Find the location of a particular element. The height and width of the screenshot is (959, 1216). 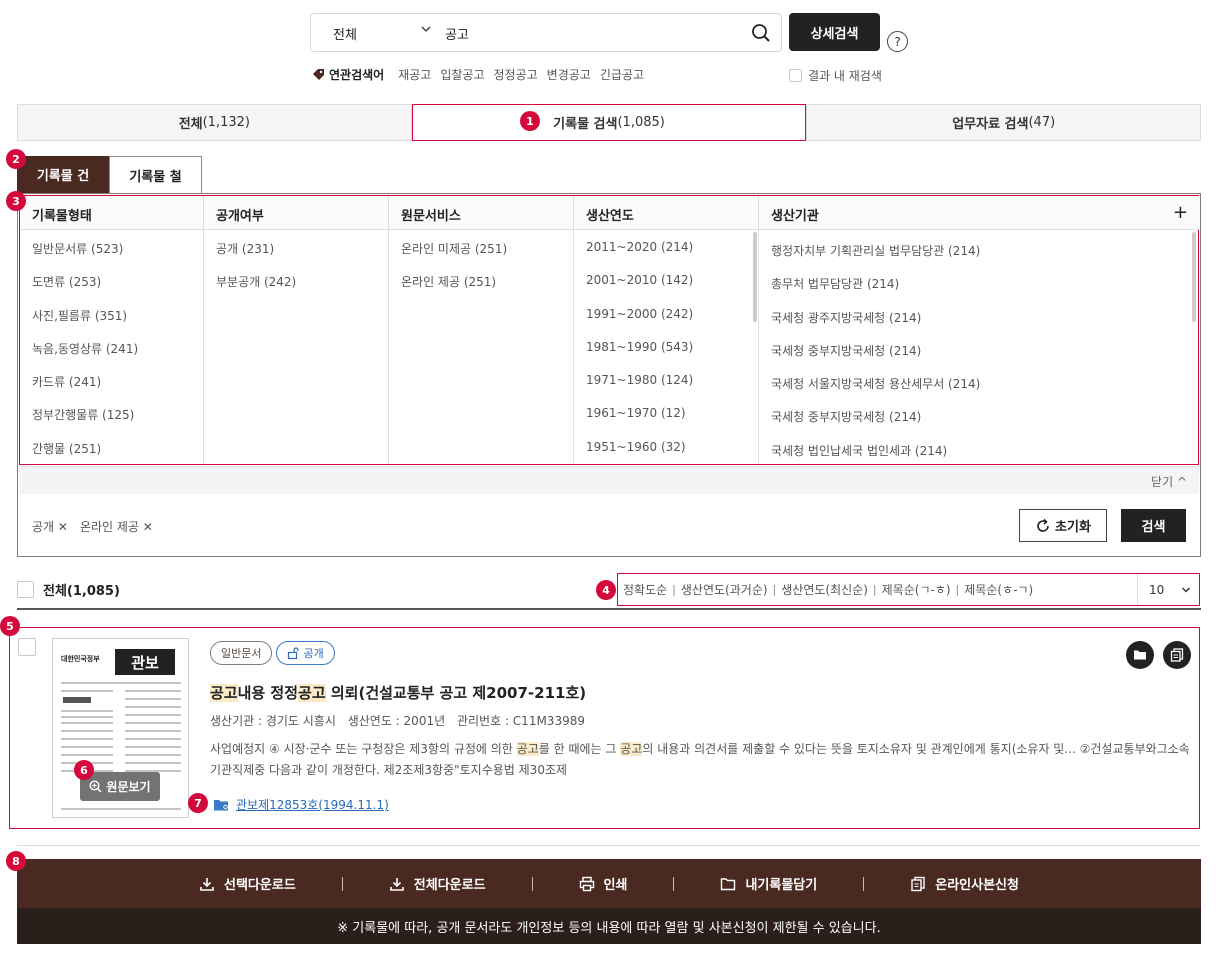

page-size-select: 10 is located at coordinates (1168, 589).